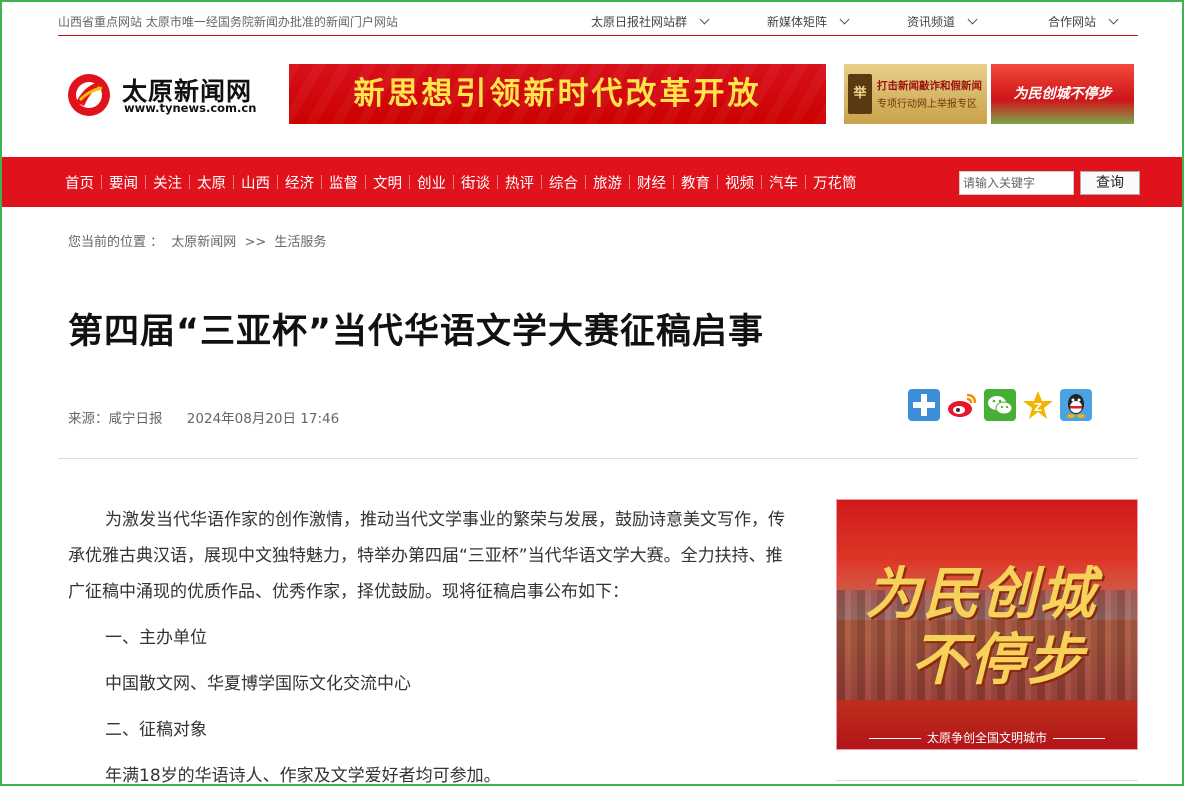 The height and width of the screenshot is (786, 1184). Describe the element at coordinates (1016, 183) in the screenshot. I see `search-input` at that location.